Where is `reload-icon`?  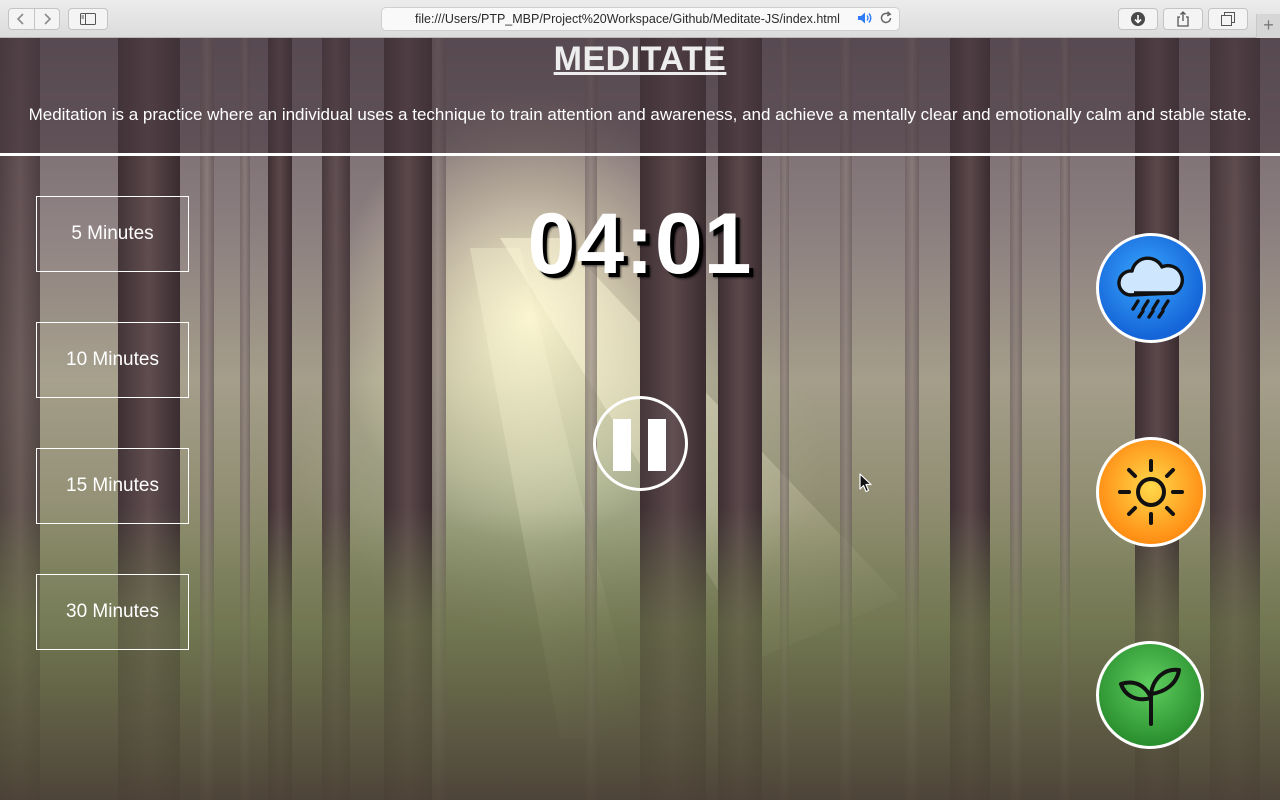 reload-icon is located at coordinates (886, 18).